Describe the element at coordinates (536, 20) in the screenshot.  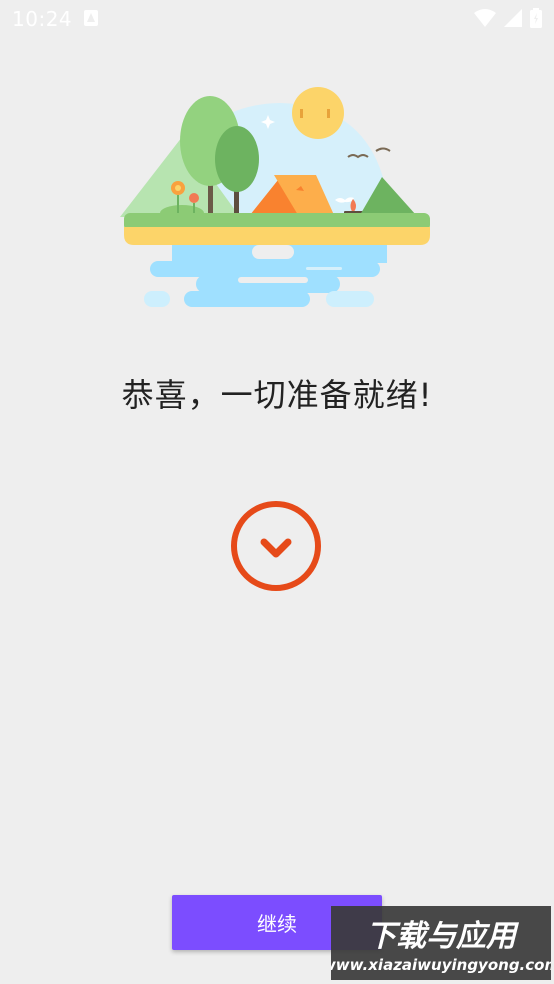
I see `battery-icon` at that location.